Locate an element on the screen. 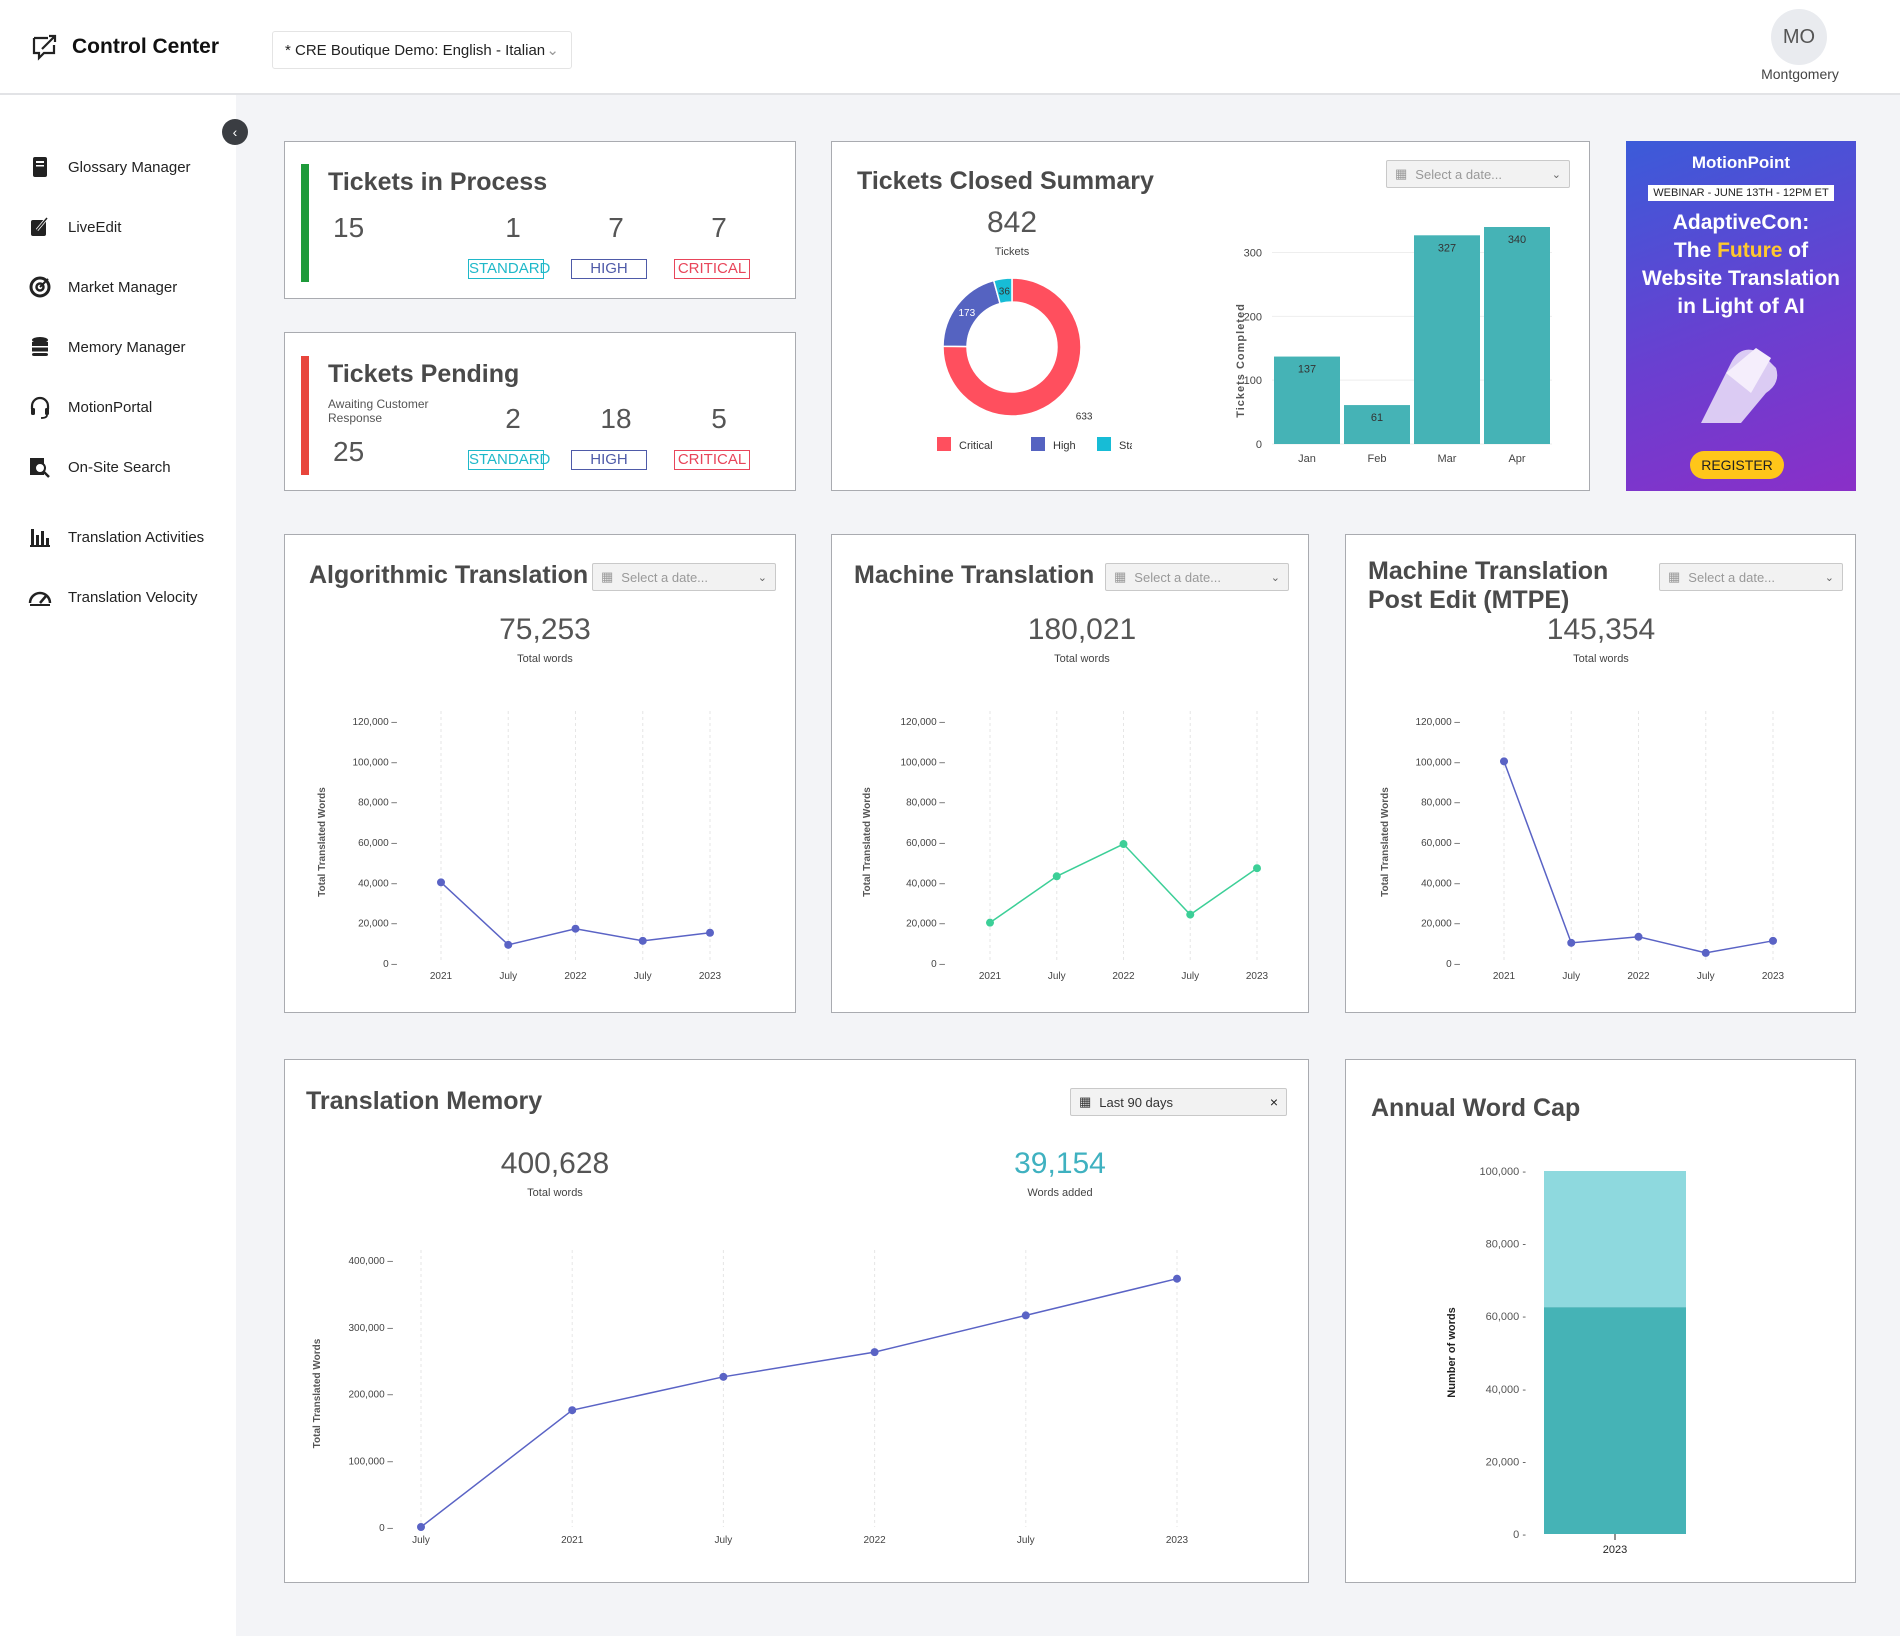  sidebar-item-motionportal: MotionPortal is located at coordinates (90, 407).